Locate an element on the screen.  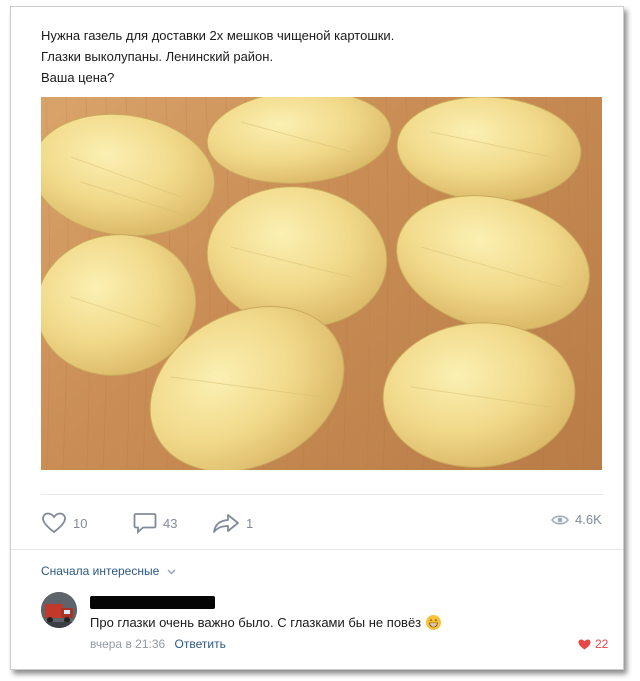
avatar-image is located at coordinates (59, 610).